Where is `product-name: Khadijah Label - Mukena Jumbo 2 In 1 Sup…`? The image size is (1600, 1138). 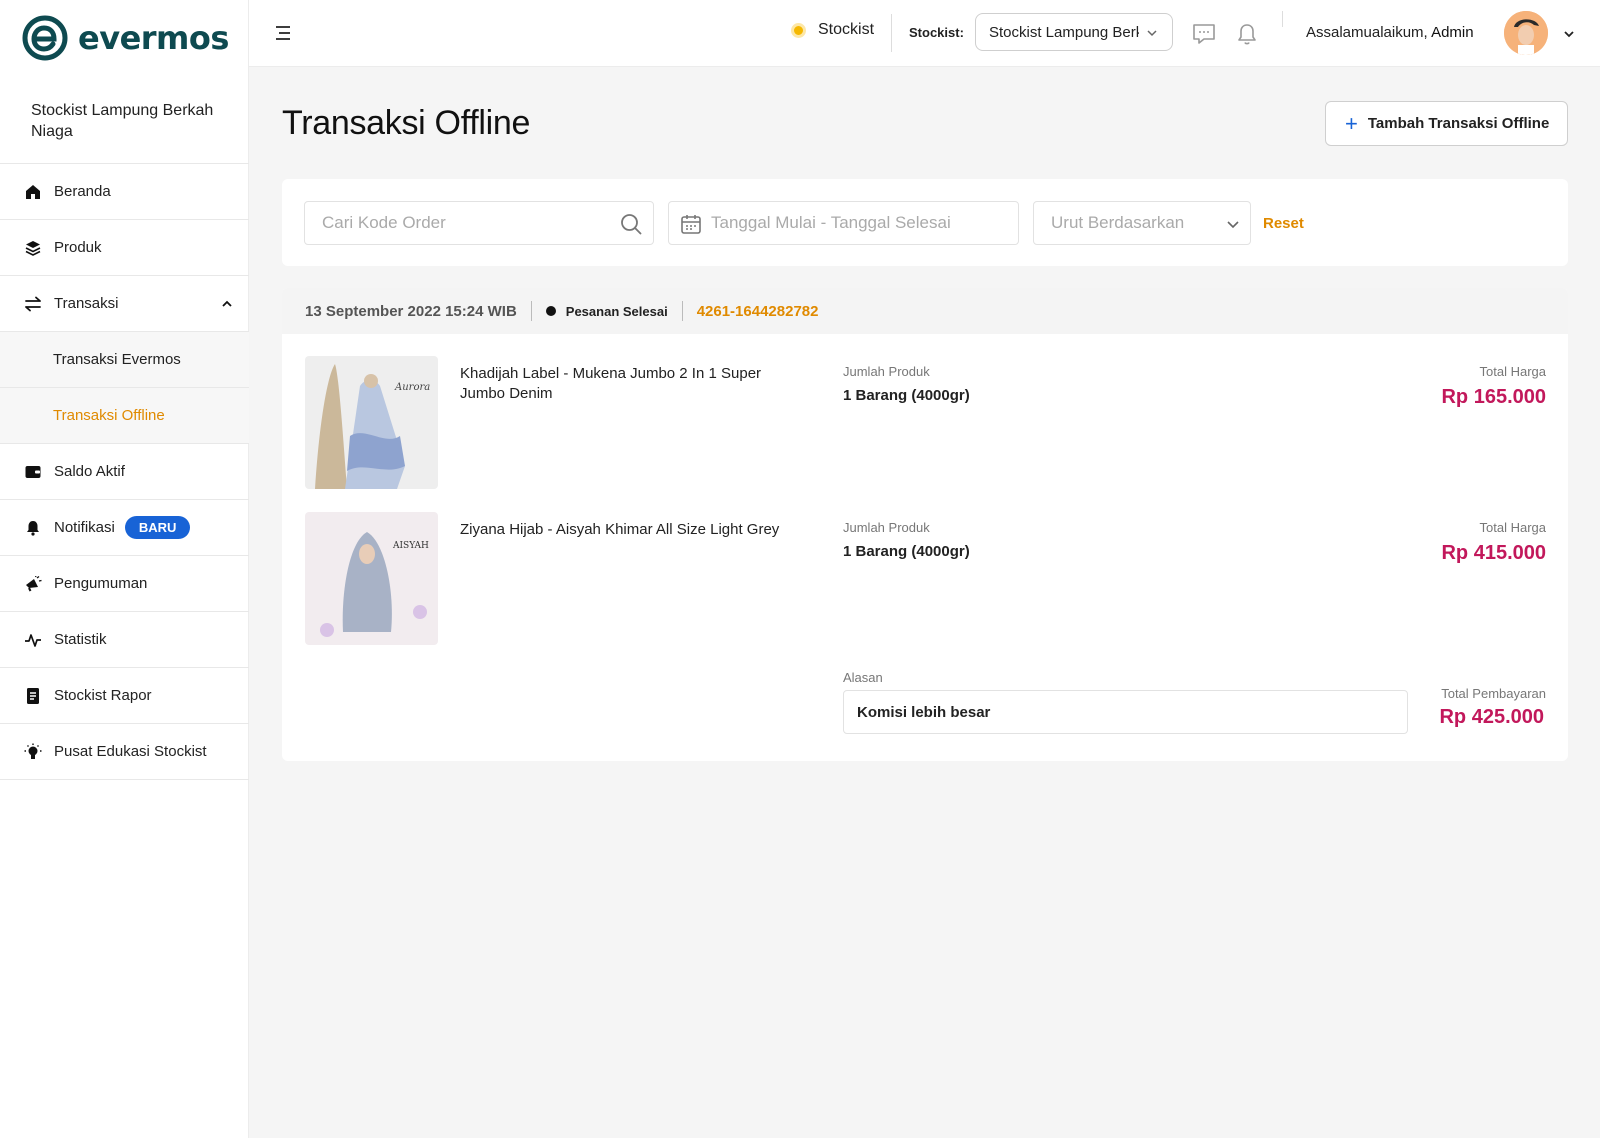 product-name: Khadijah Label - Mukena Jumbo 2 In 1 Sup… is located at coordinates (611, 383).